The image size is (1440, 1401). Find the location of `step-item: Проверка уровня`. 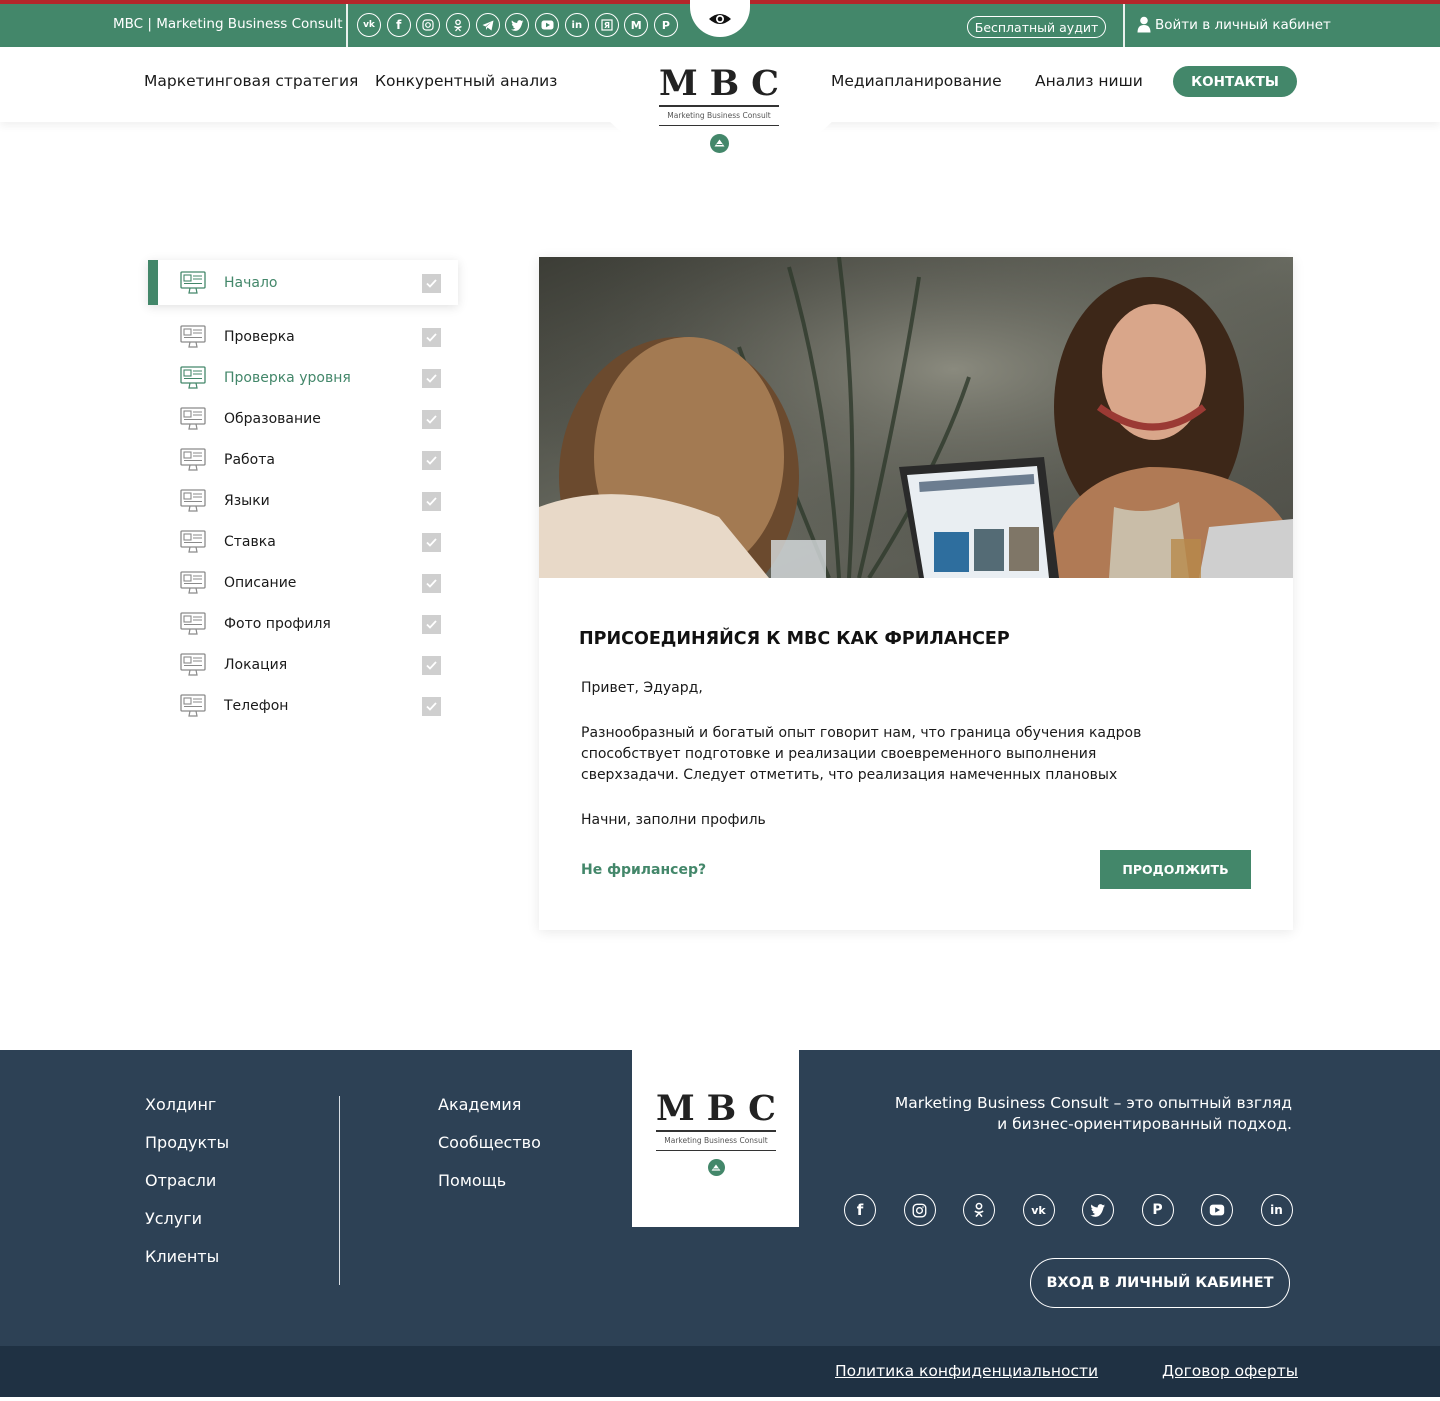

step-item: Проверка уровня is located at coordinates (311, 378).